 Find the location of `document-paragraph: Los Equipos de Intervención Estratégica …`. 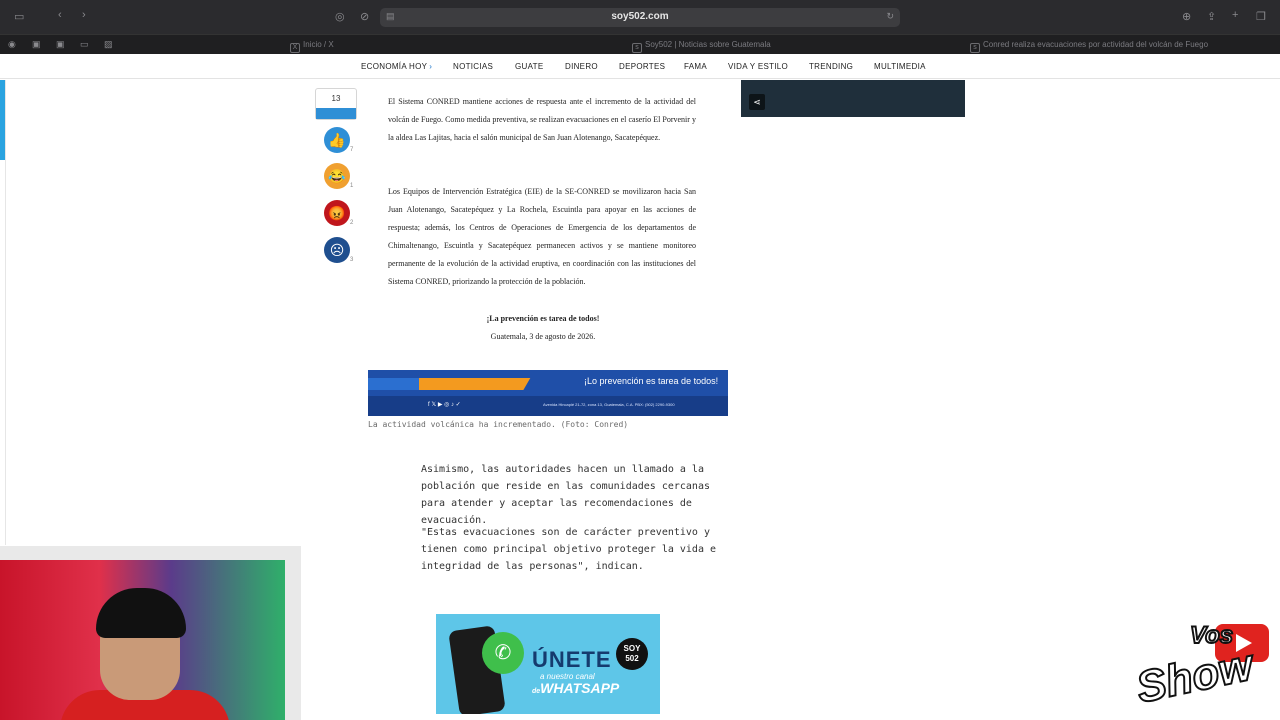

document-paragraph: Los Equipos de Intervención Estratégica … is located at coordinates (542, 236).